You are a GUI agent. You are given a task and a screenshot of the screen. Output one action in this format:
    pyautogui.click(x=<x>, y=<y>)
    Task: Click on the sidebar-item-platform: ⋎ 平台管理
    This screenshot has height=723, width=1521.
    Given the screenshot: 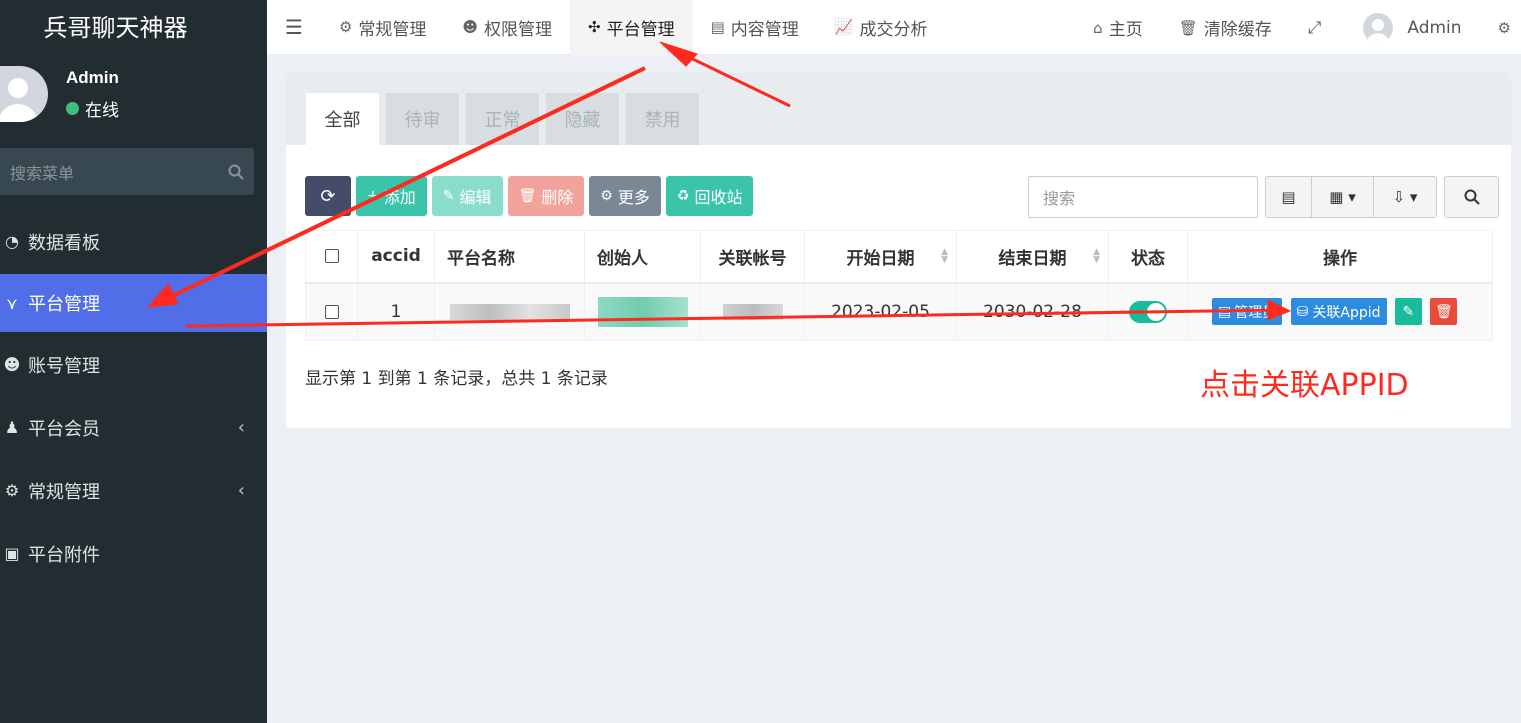 What is the action you would take?
    pyautogui.click(x=133, y=303)
    